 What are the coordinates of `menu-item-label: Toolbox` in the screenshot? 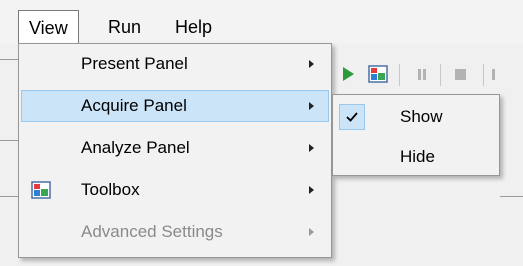 It's located at (110, 189).